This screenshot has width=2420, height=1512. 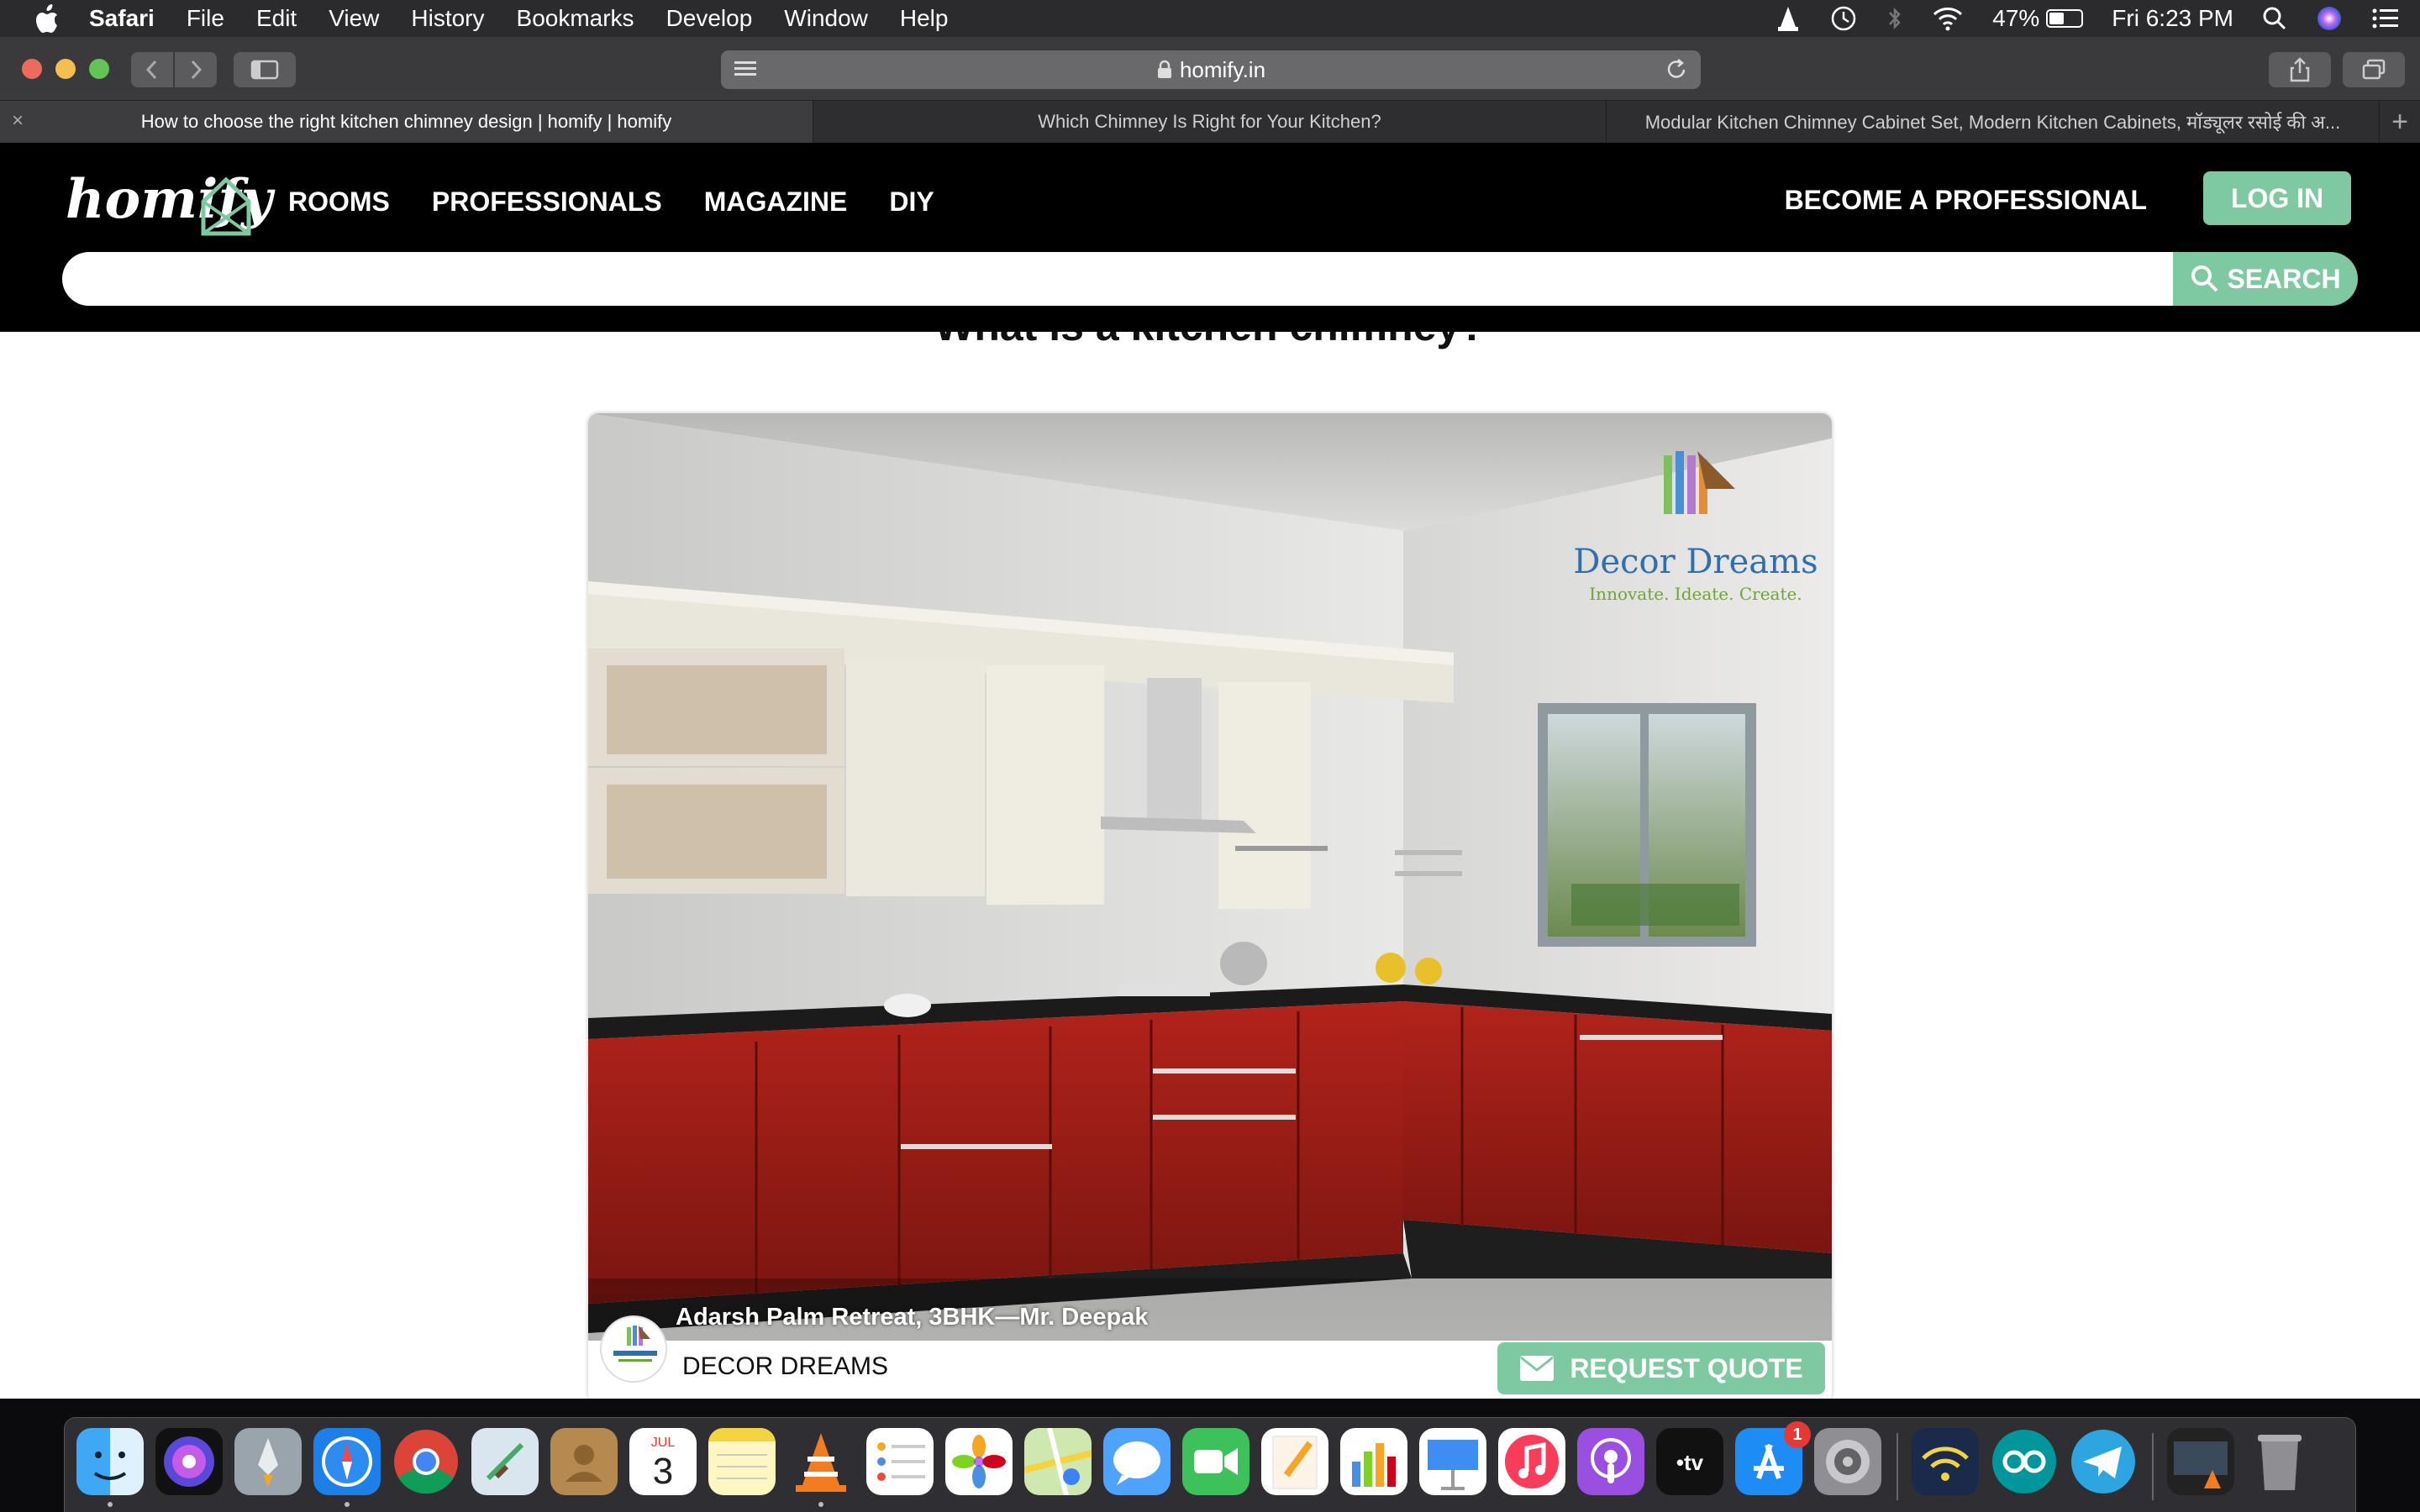 What do you see at coordinates (547, 202) in the screenshot?
I see `nav-professionals: PROFESSIONALS` at bounding box center [547, 202].